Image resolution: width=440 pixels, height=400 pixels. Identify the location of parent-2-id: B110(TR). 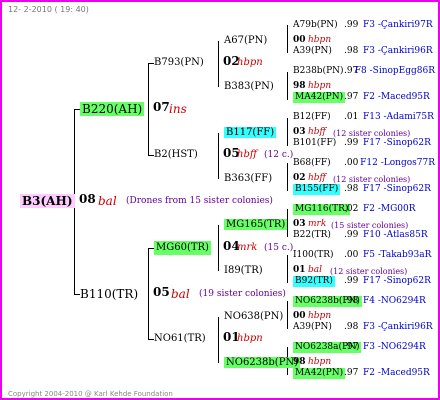
(109, 294).